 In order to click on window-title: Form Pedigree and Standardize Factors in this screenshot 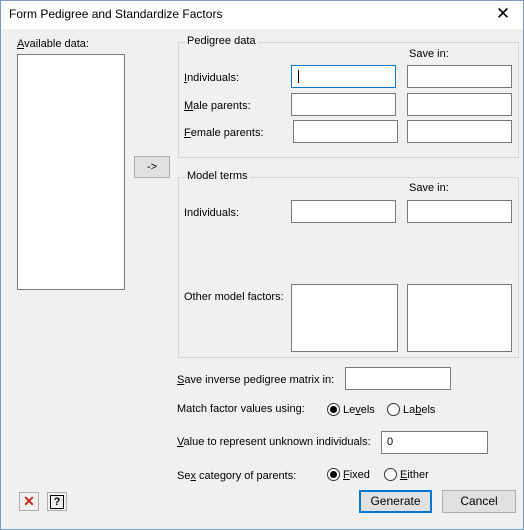, I will do `click(116, 14)`.